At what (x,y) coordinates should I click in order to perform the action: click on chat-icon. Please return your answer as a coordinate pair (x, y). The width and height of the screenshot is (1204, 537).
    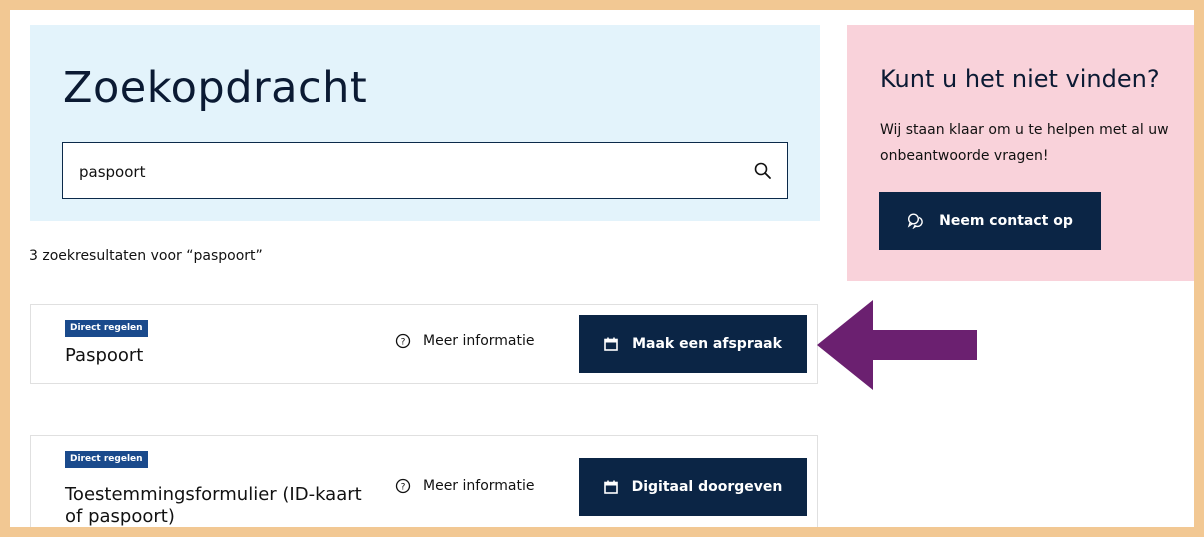
    Looking at the image, I should click on (915, 221).